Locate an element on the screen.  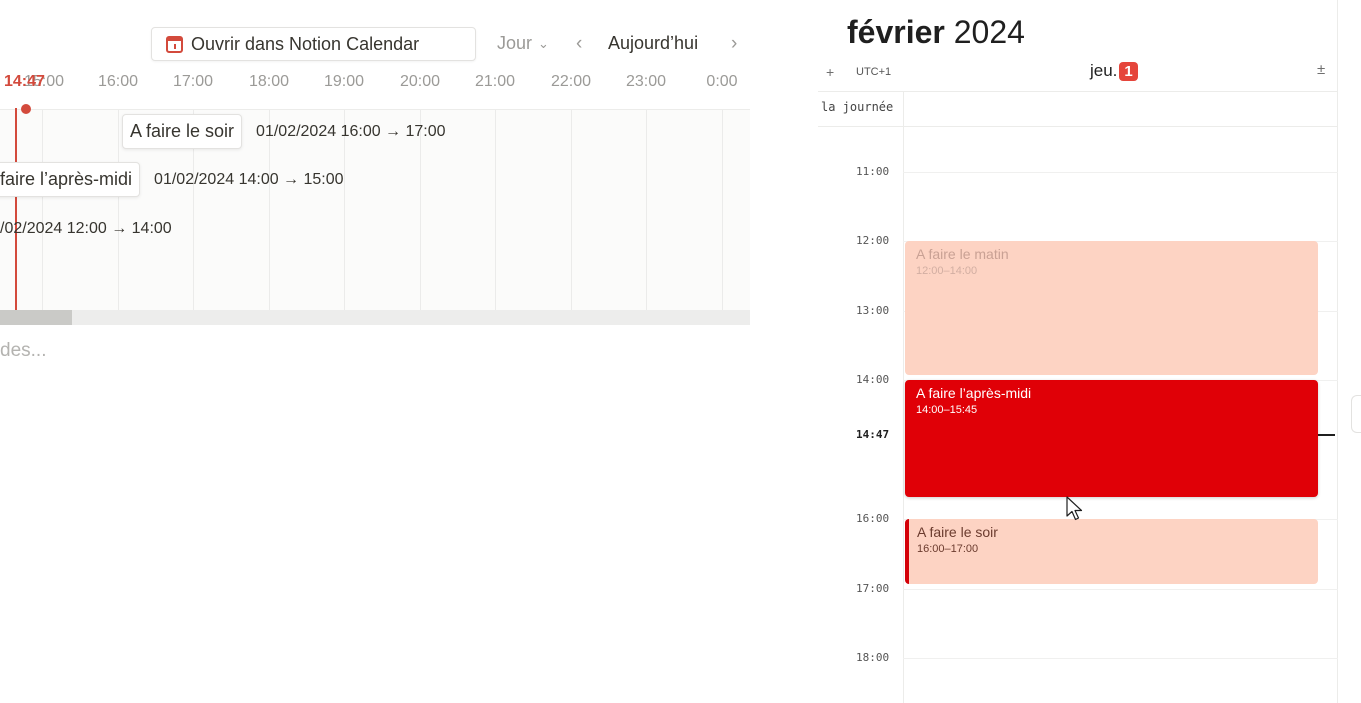
event-title: A faire le soir is located at coordinates (957, 532).